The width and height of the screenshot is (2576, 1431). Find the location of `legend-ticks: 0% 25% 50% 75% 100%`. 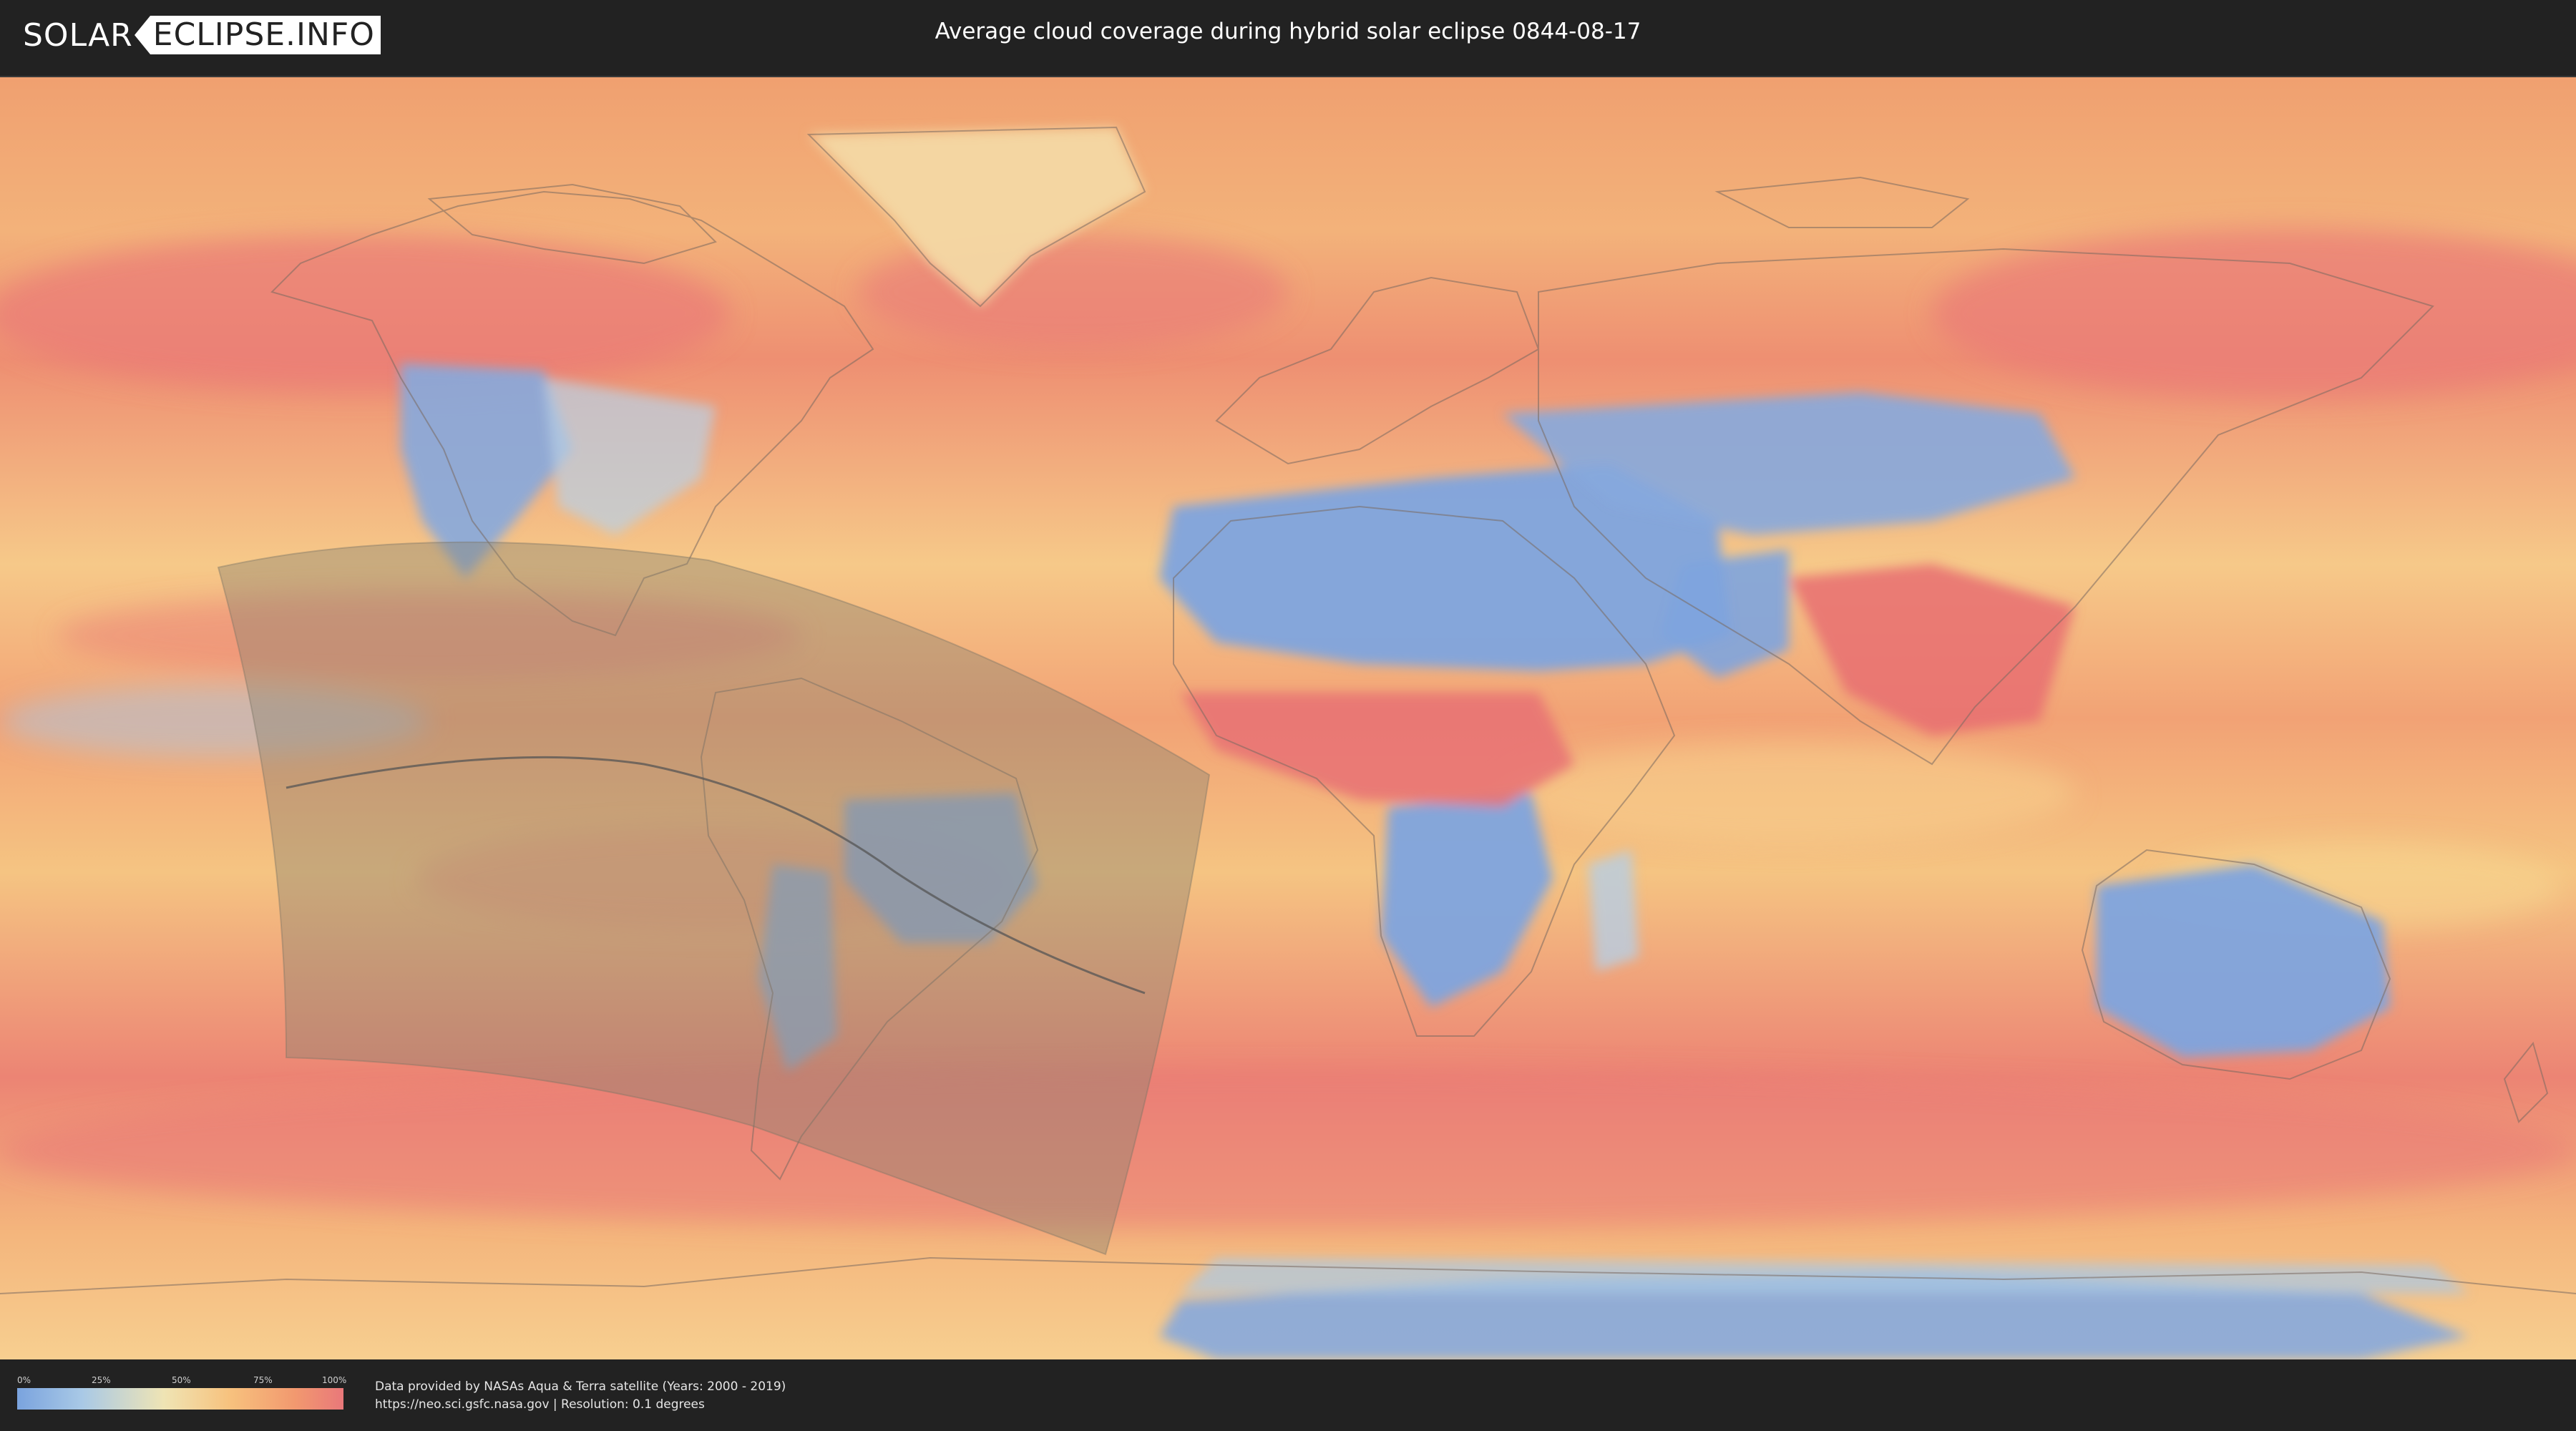

legend-ticks: 0% 25% 50% 75% 100% is located at coordinates (182, 1382).